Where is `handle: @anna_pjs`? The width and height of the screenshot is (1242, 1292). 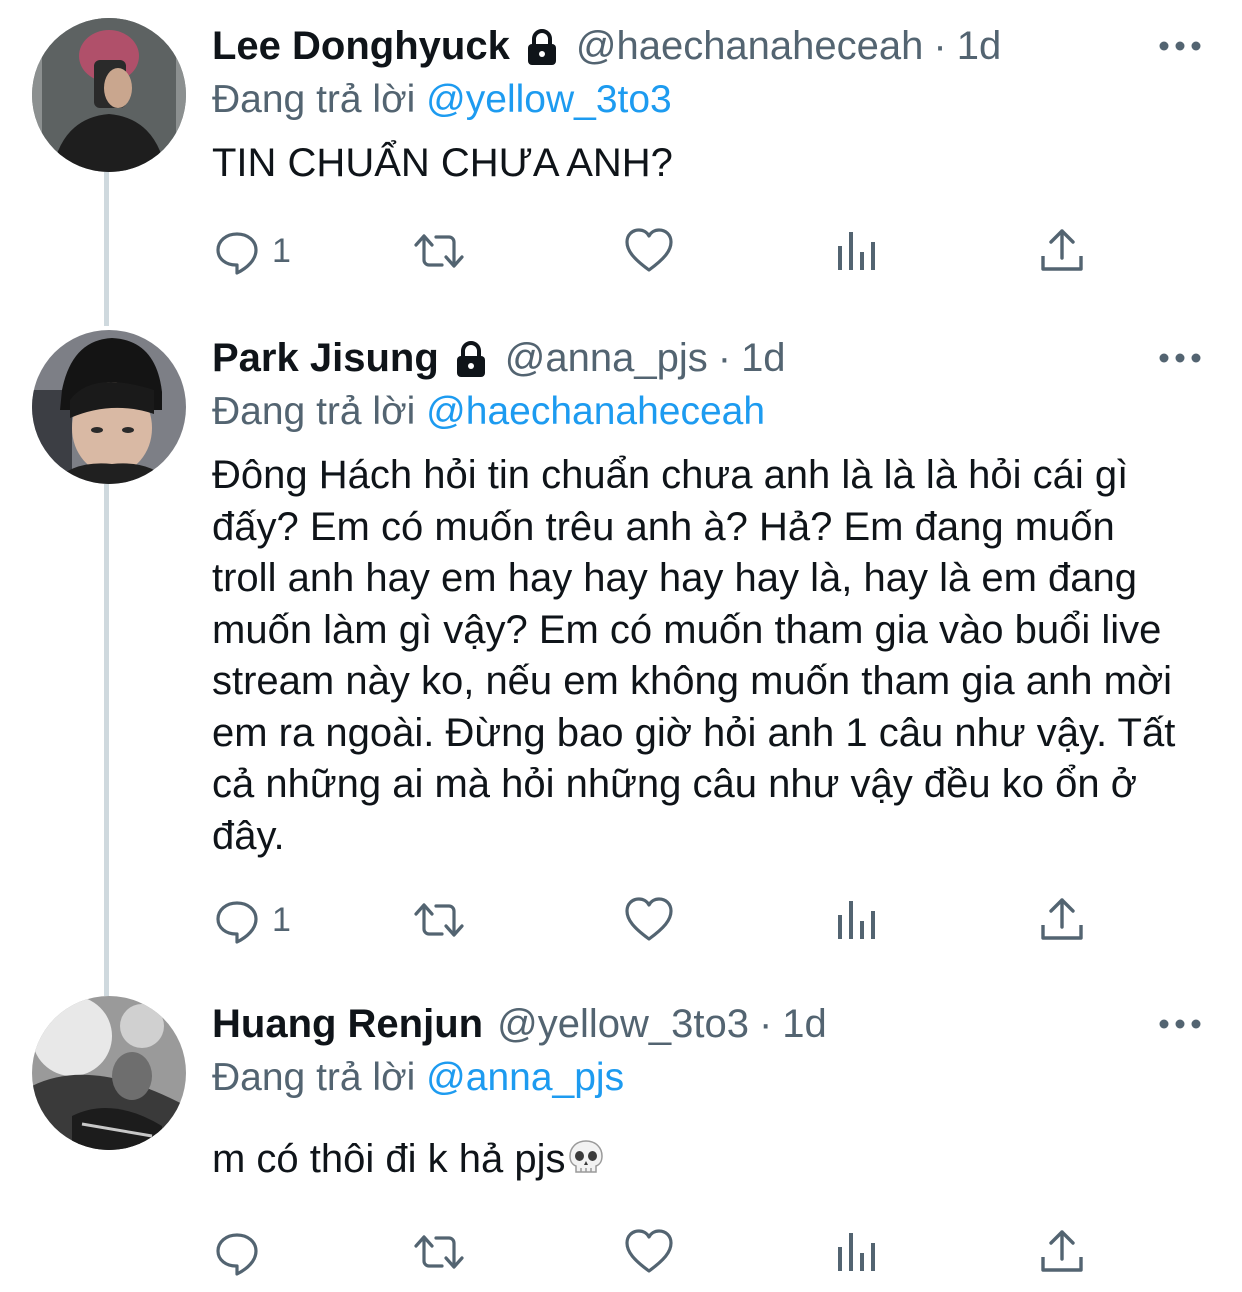
handle: @anna_pjs is located at coordinates (606, 358).